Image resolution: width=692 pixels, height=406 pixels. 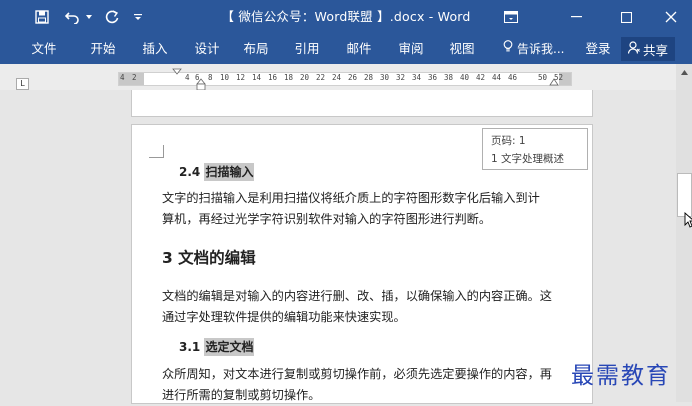 What do you see at coordinates (411, 49) in the screenshot?
I see `tab-review: 审阅` at bounding box center [411, 49].